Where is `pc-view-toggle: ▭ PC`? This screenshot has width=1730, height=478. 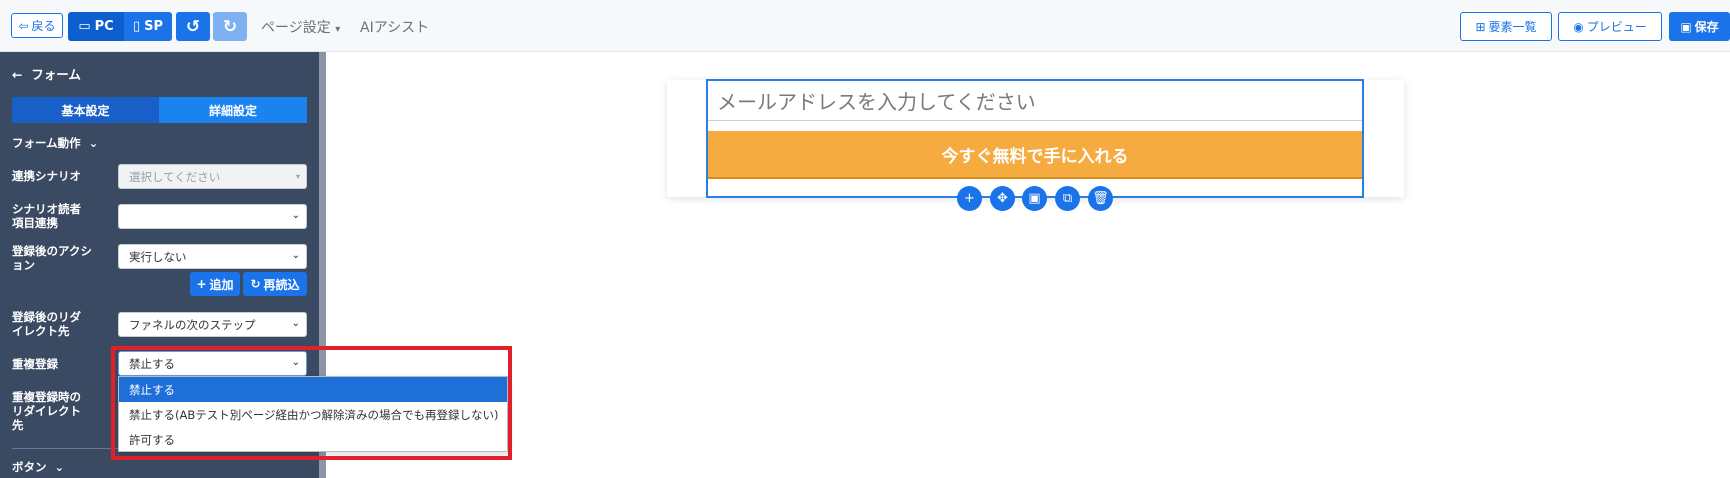
pc-view-toggle: ▭ PC is located at coordinates (96, 26).